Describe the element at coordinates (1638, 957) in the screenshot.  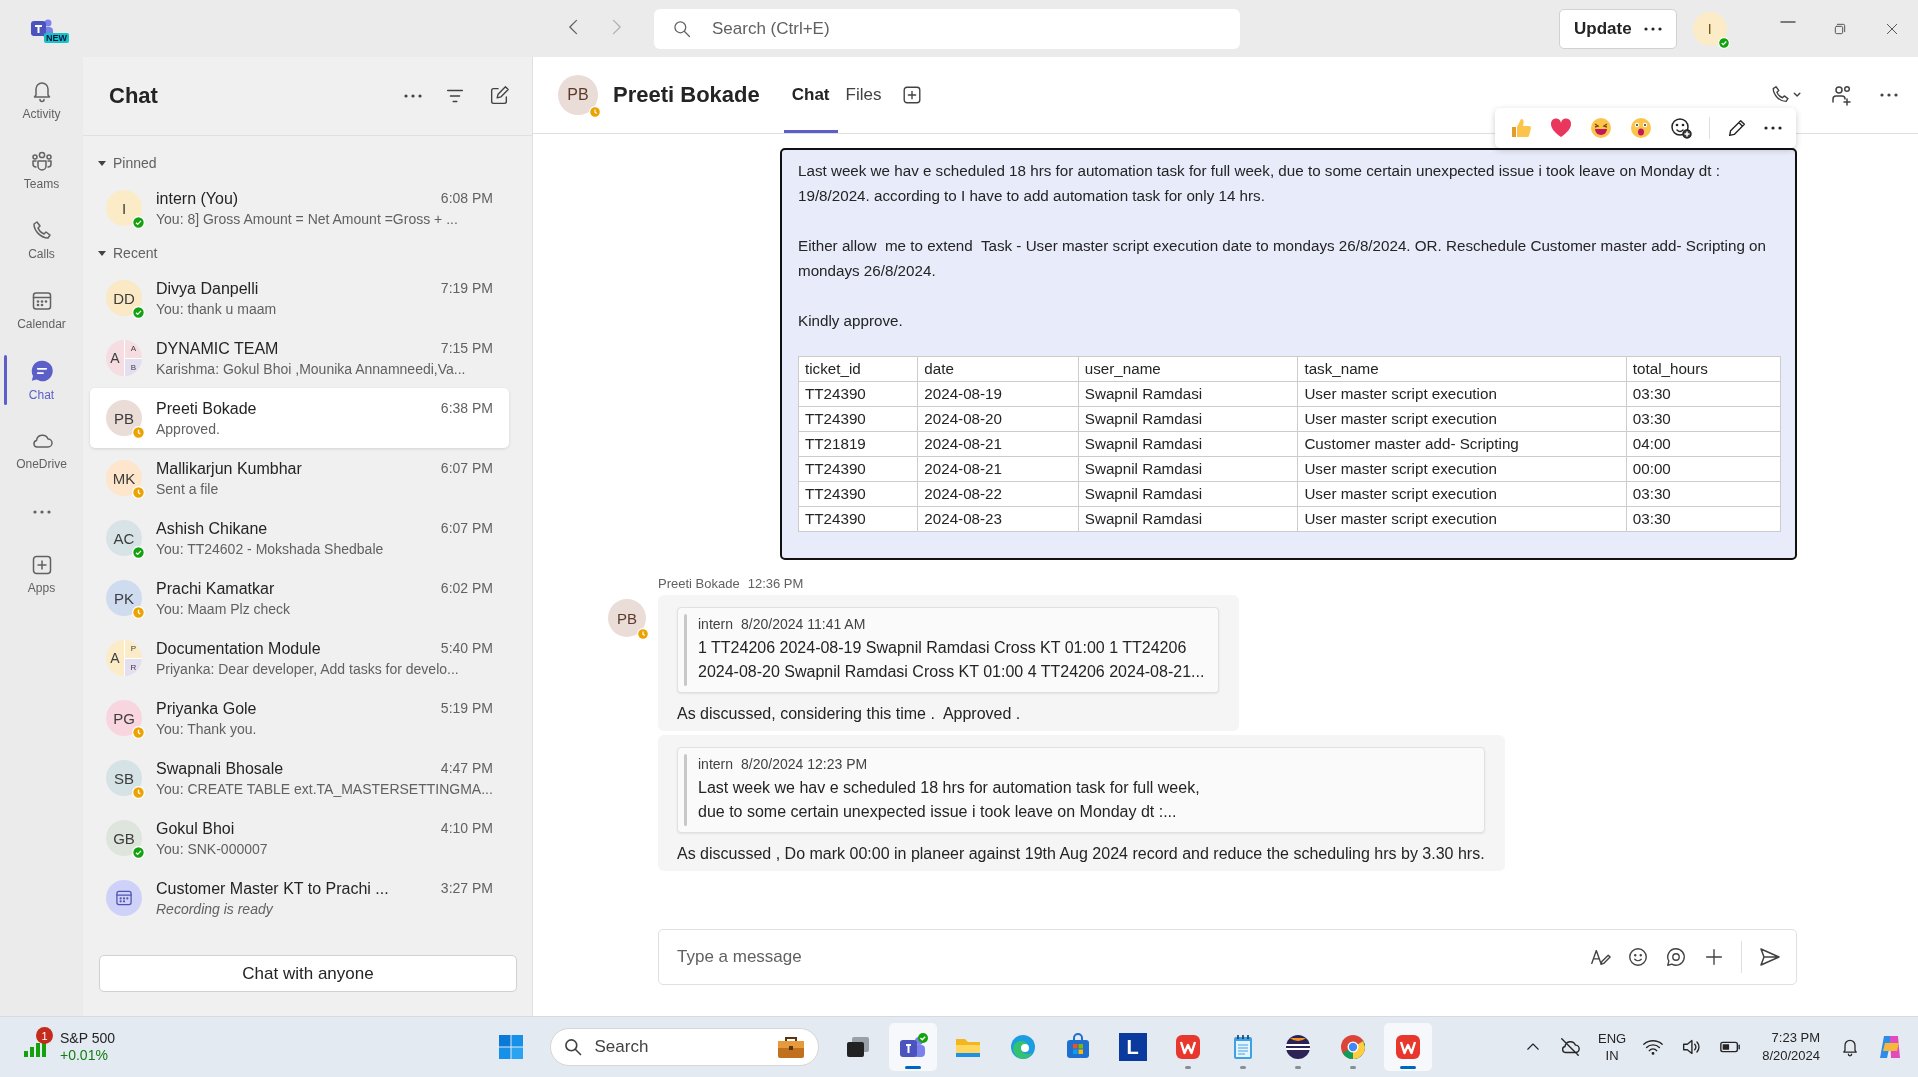
I see `emoji-icon` at that location.